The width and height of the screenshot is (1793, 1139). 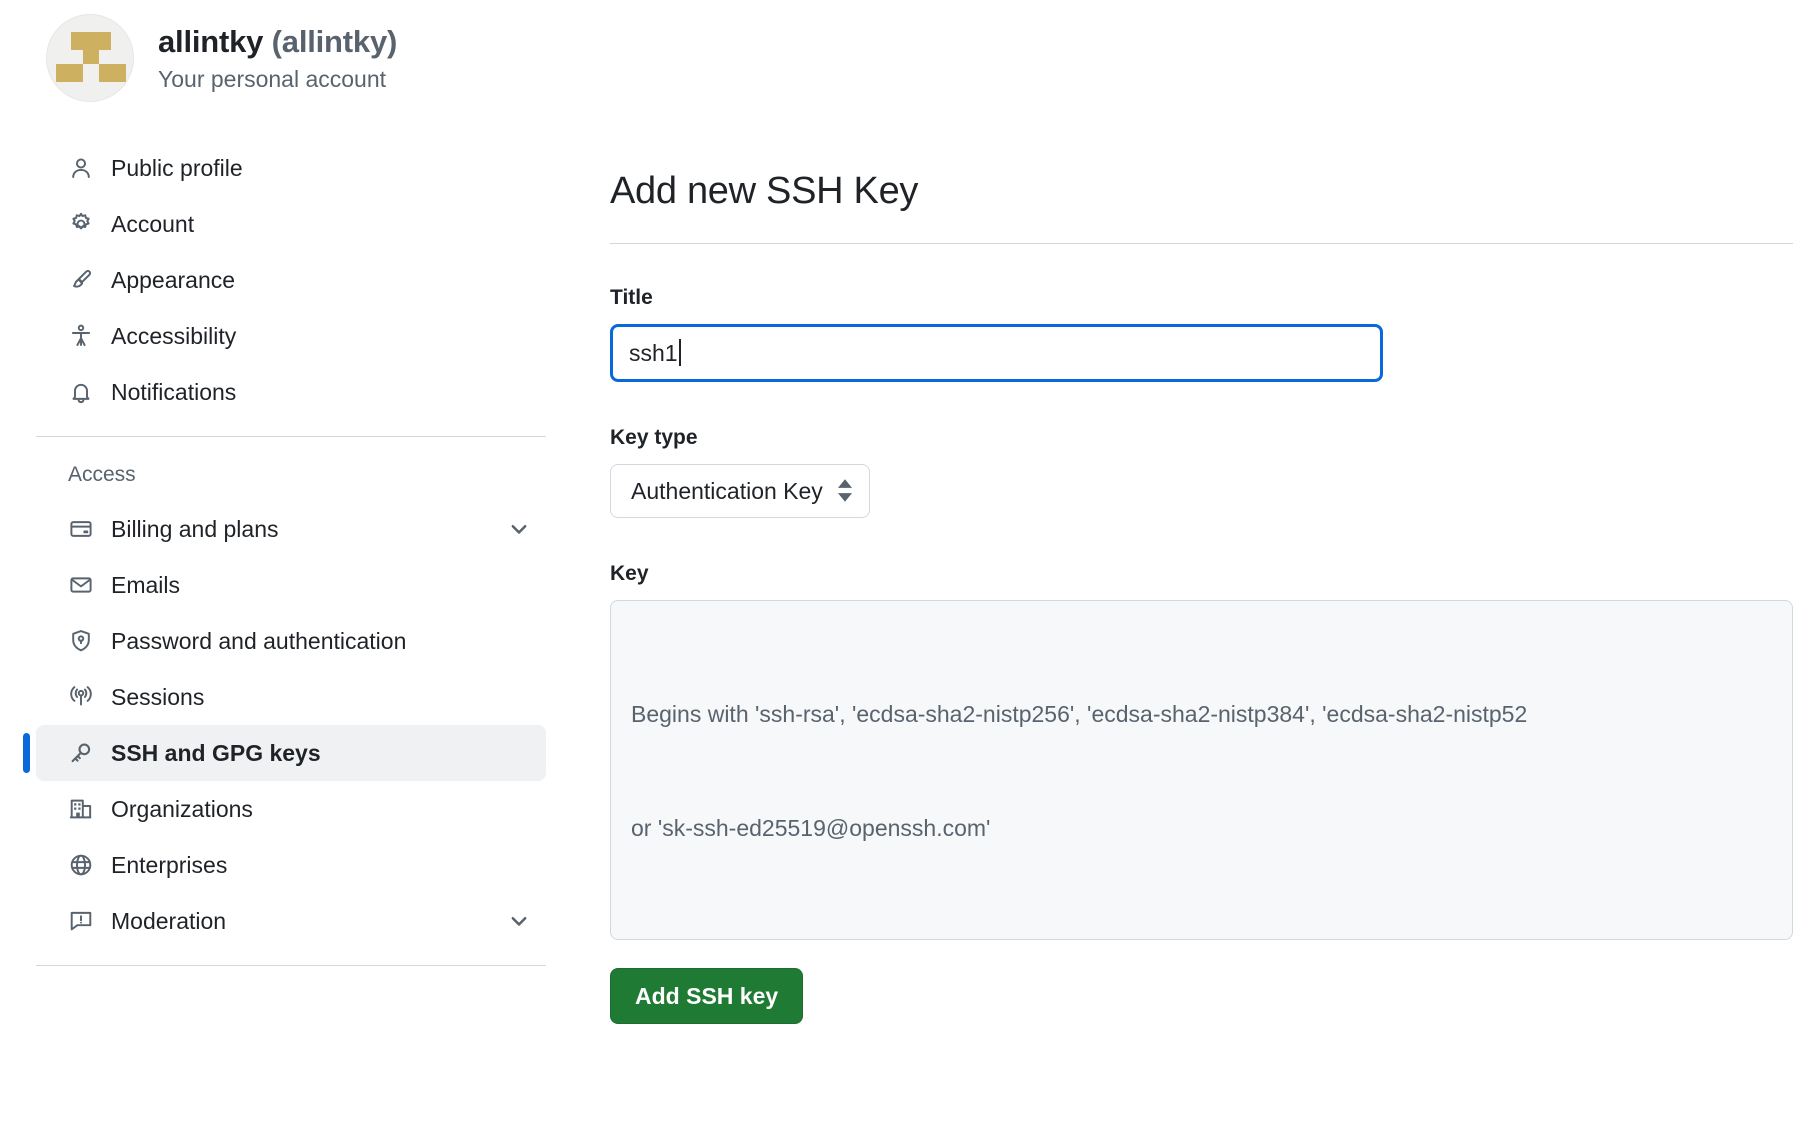 What do you see at coordinates (291, 965) in the screenshot?
I see `sidebar-divider-bottom` at bounding box center [291, 965].